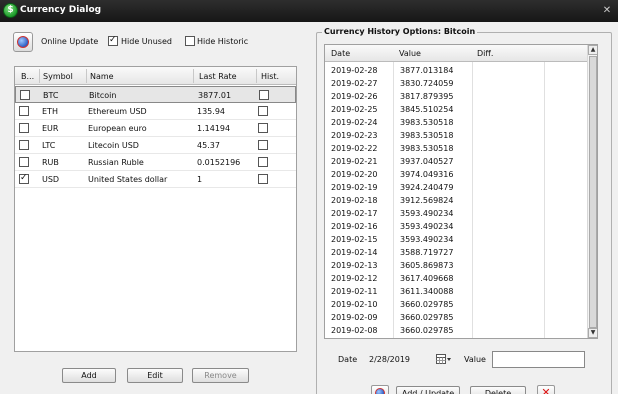 The width and height of the screenshot is (618, 394). I want to click on red-x-icon: ✕, so click(546, 390).